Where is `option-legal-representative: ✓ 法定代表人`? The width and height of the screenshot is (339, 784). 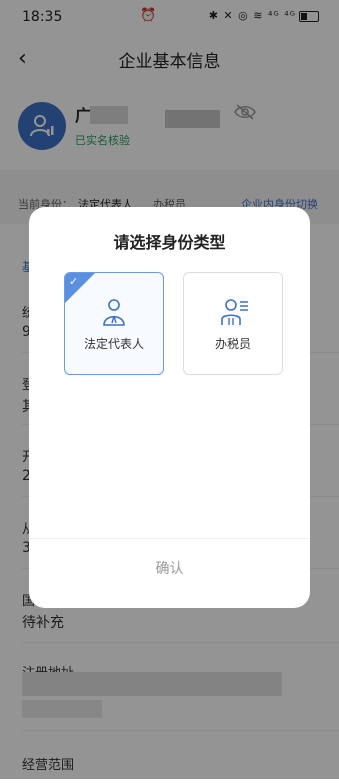 option-legal-representative: ✓ 法定代表人 is located at coordinates (114, 323).